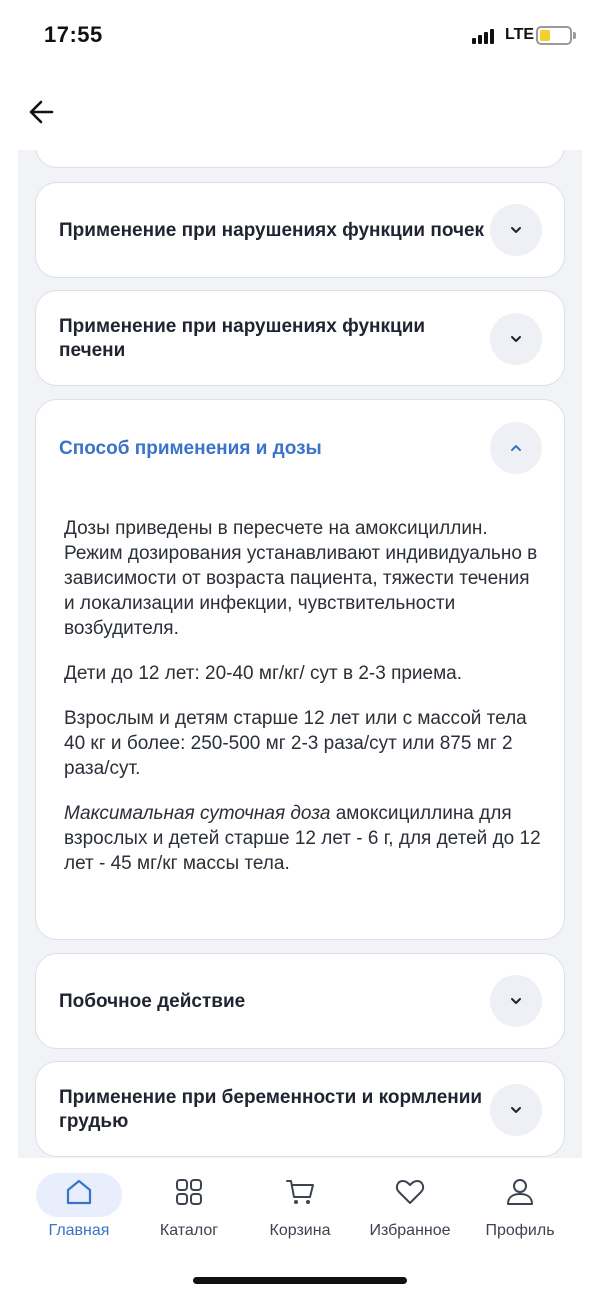 The height and width of the screenshot is (1297, 600). Describe the element at coordinates (483, 36) in the screenshot. I see `signal-icon` at that location.